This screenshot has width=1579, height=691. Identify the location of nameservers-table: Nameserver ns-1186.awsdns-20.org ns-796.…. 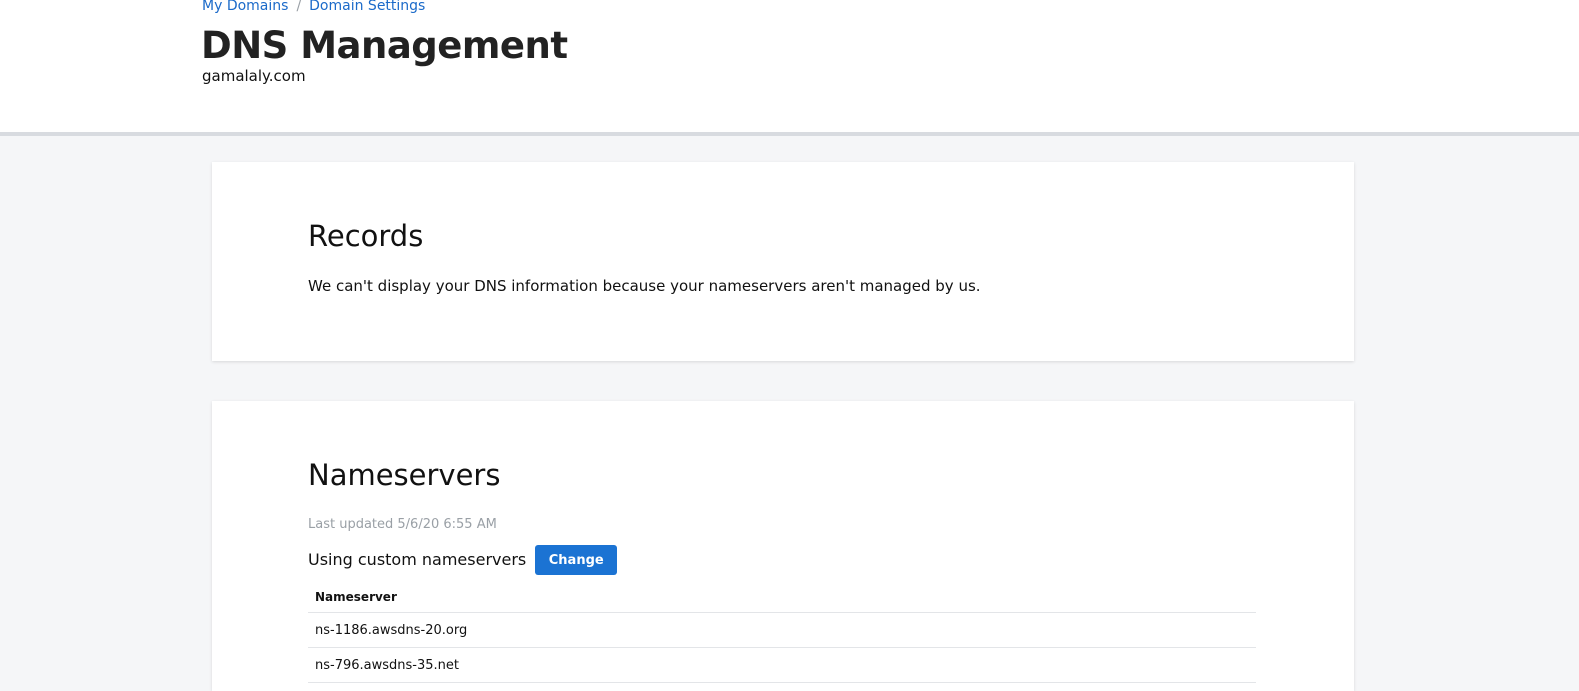
(782, 632).